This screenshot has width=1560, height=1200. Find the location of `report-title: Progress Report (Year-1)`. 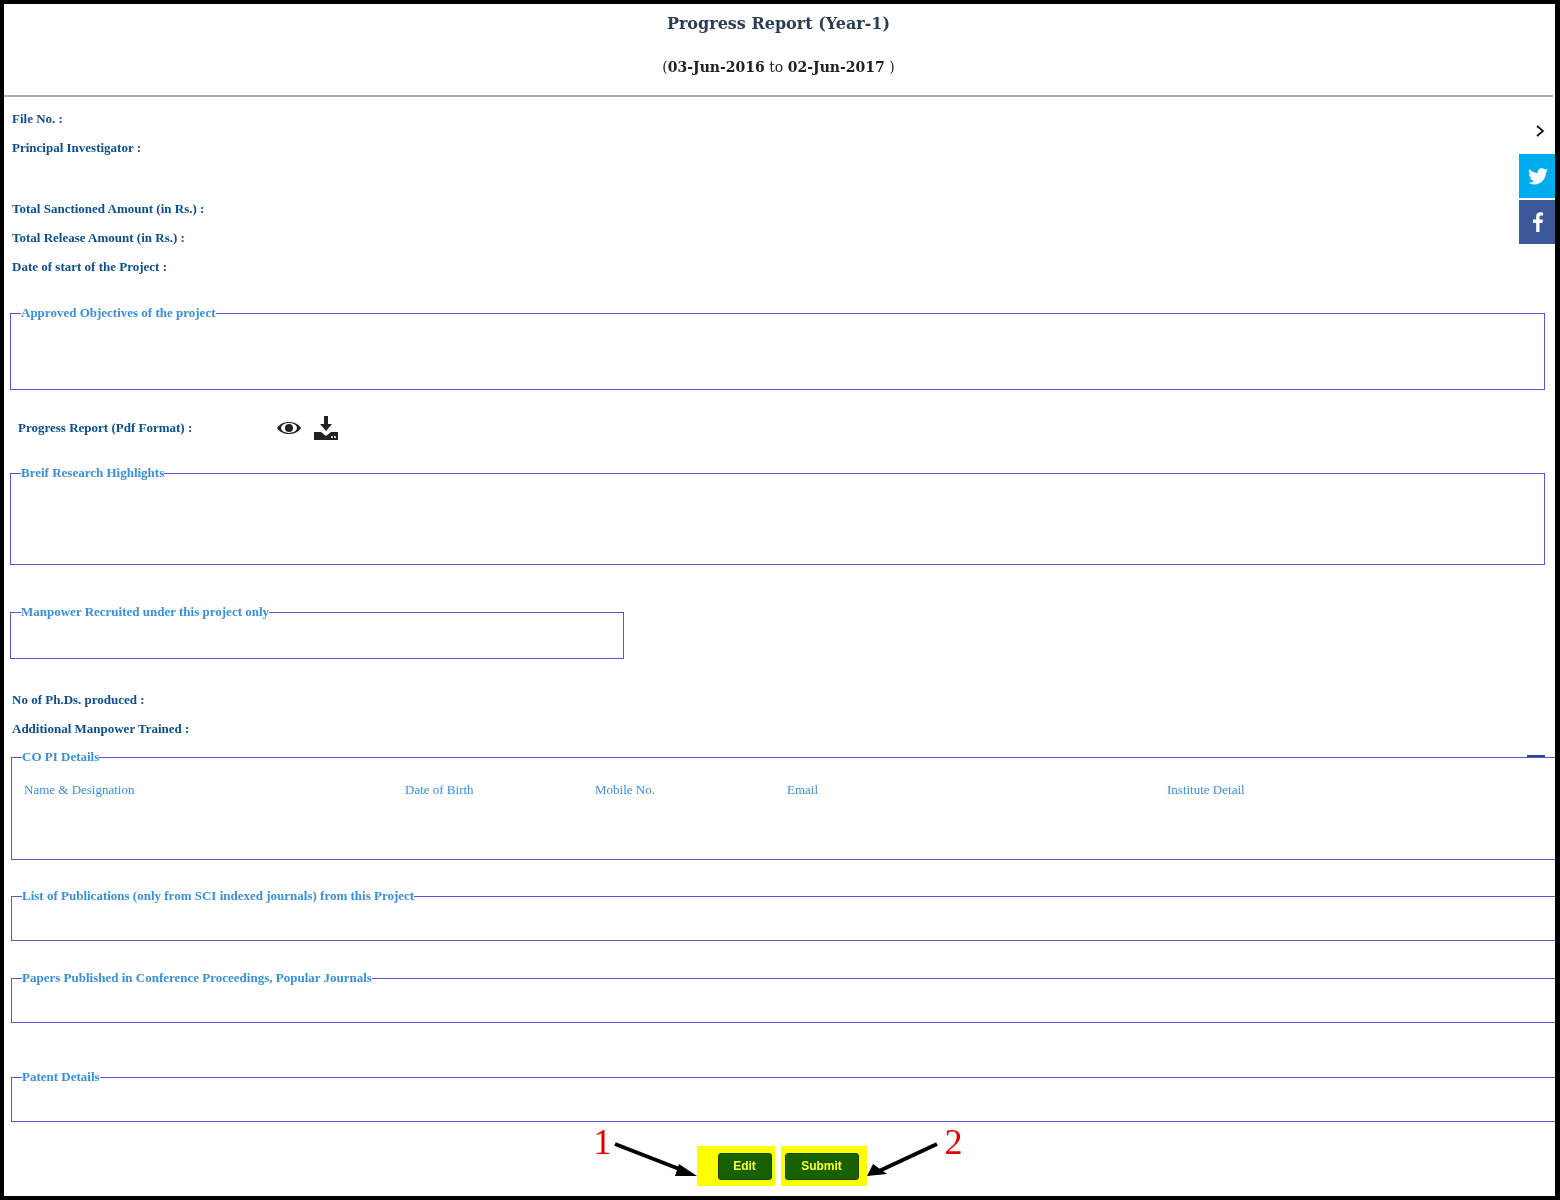

report-title: Progress Report (Year-1) is located at coordinates (778, 23).